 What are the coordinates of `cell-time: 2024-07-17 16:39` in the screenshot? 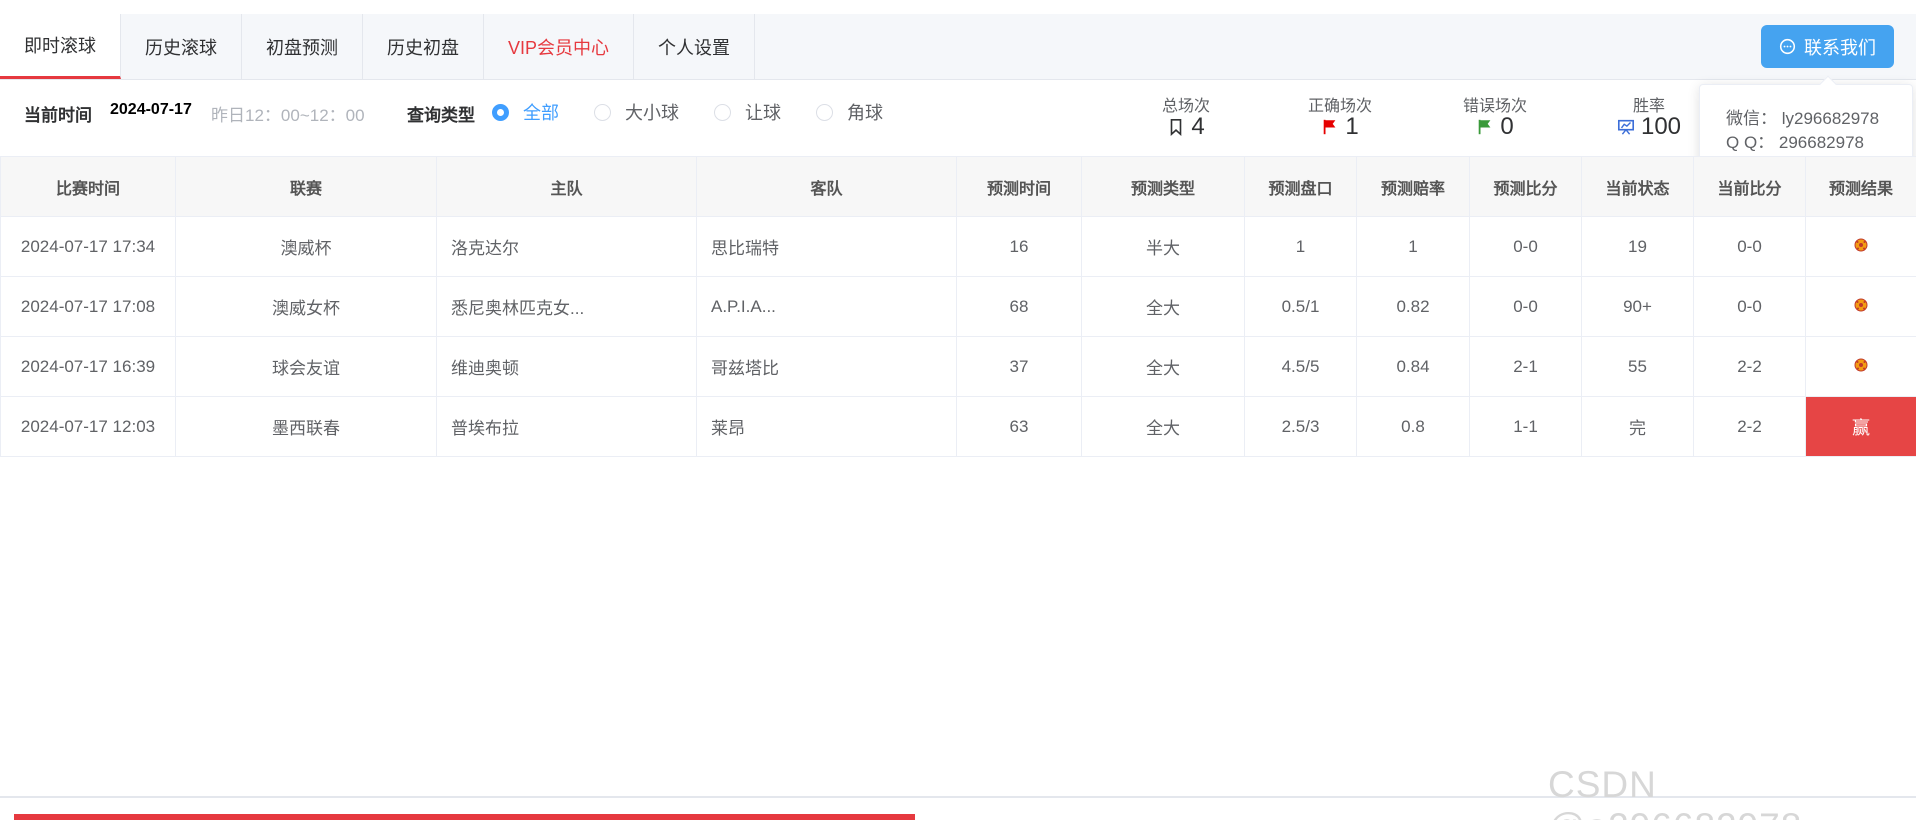 It's located at (88, 366).